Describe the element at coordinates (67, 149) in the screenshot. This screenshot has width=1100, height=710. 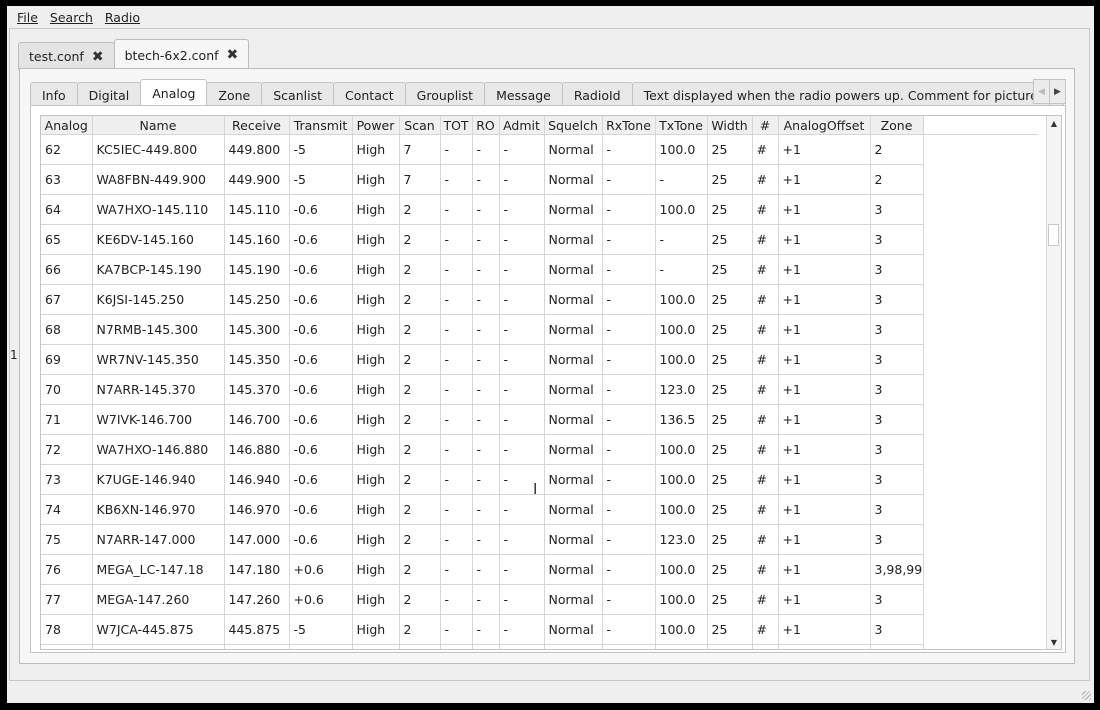
I see `table-cell: 62` at that location.